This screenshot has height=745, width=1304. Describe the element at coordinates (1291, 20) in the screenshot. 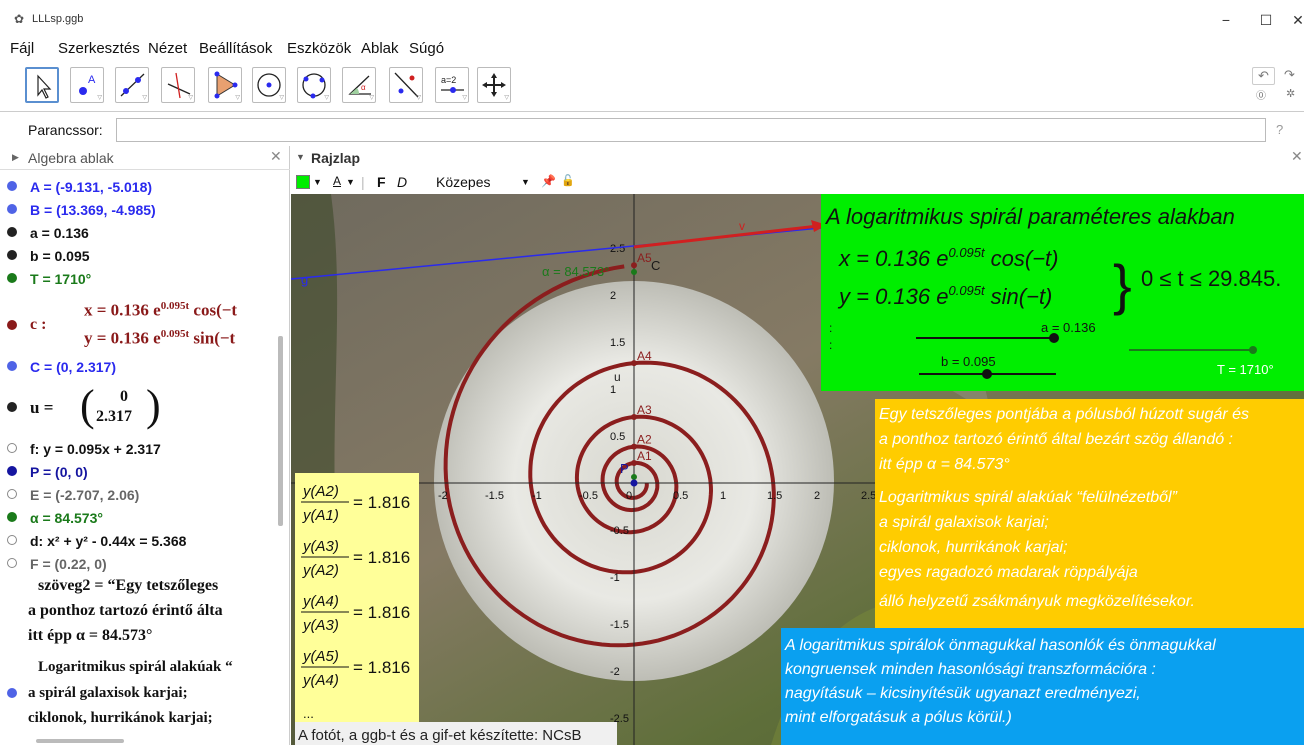

I see `close-button: ✕` at that location.